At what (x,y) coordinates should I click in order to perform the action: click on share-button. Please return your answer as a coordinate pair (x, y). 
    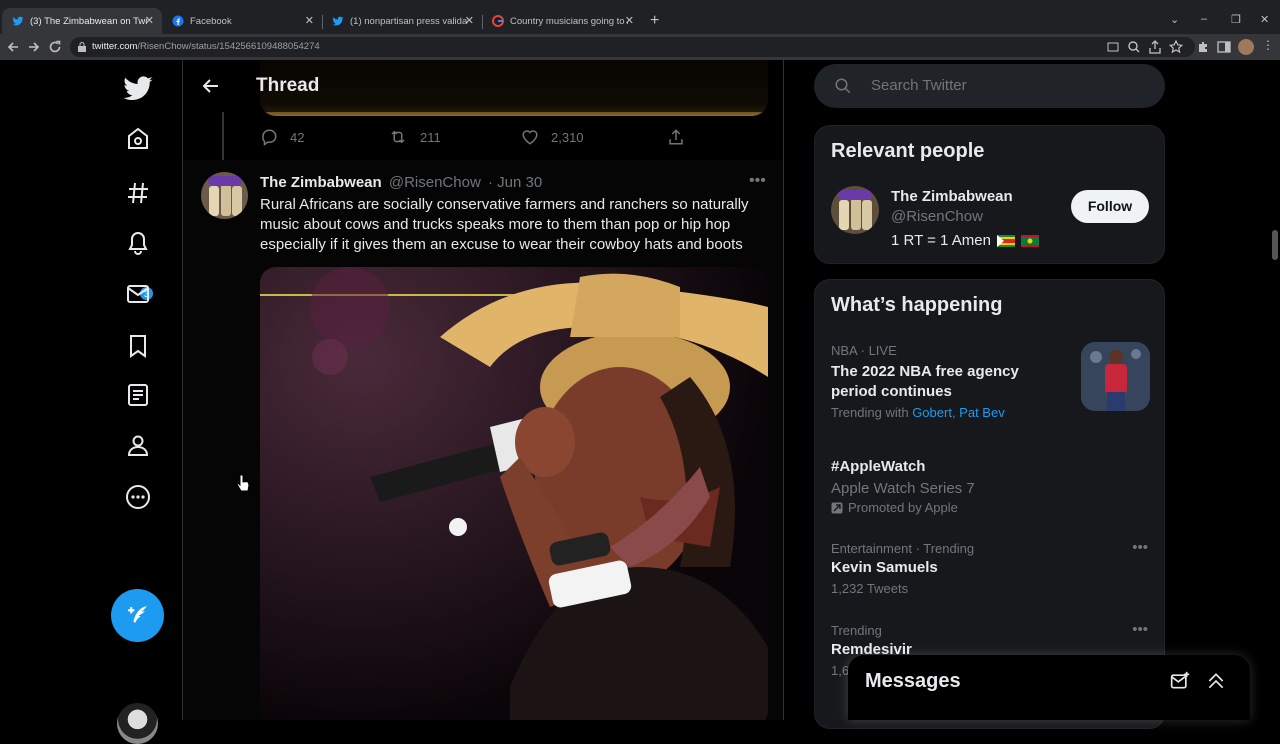
    Looking at the image, I should click on (682, 137).